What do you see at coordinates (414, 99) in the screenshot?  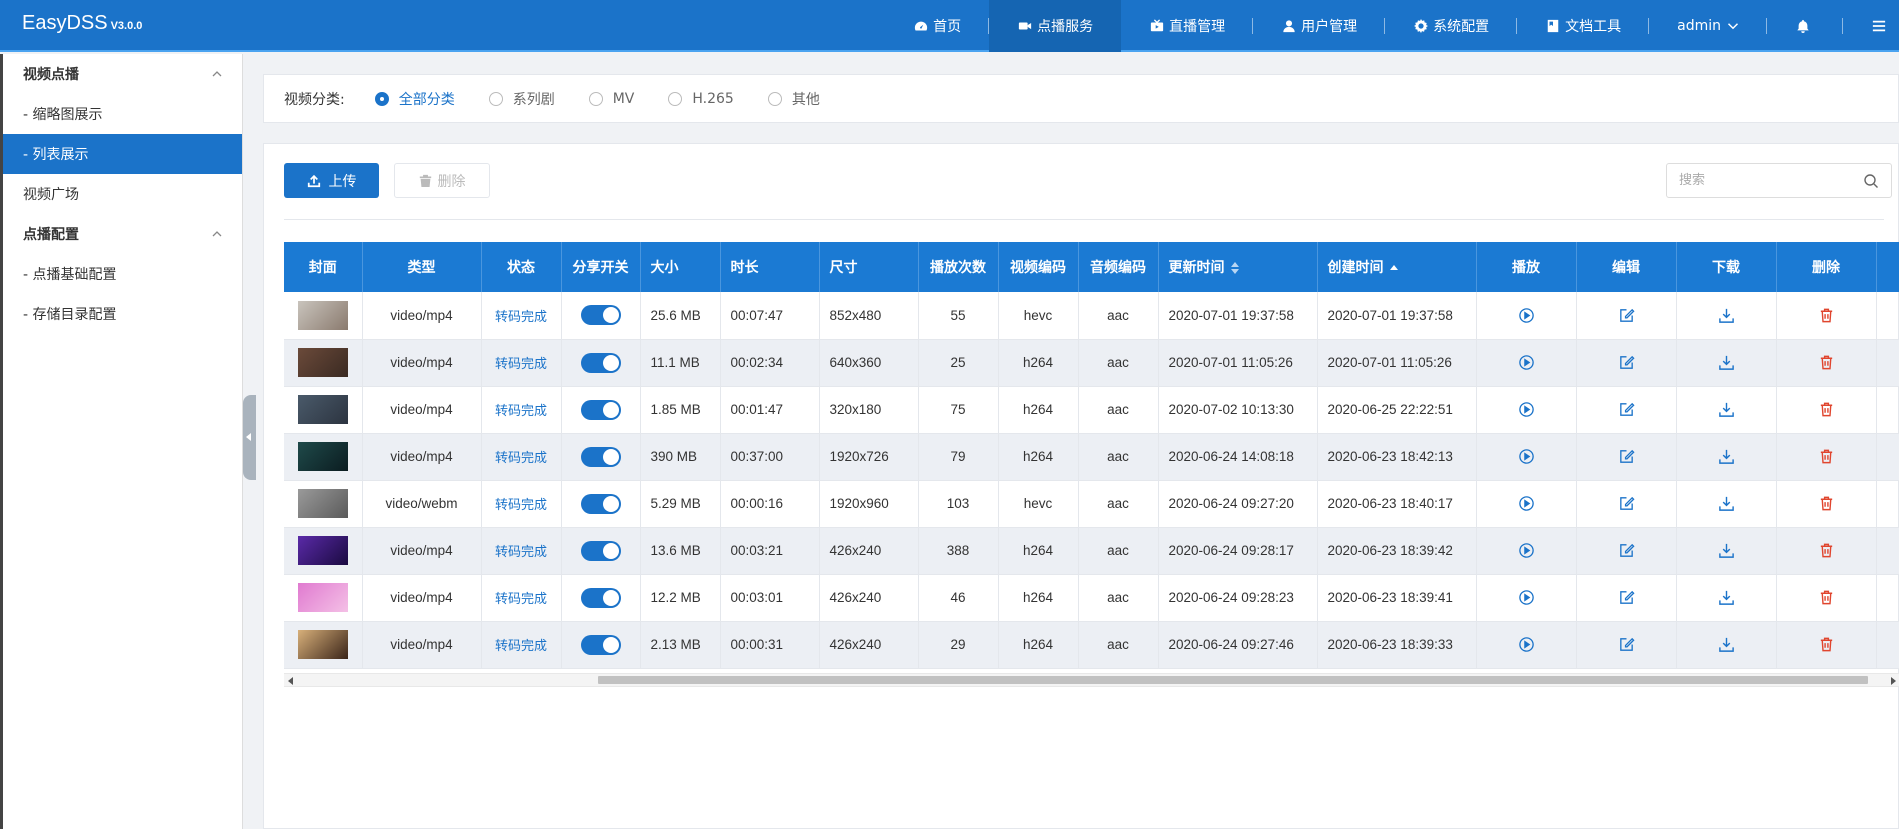 I see `radio-all: 全部分类` at bounding box center [414, 99].